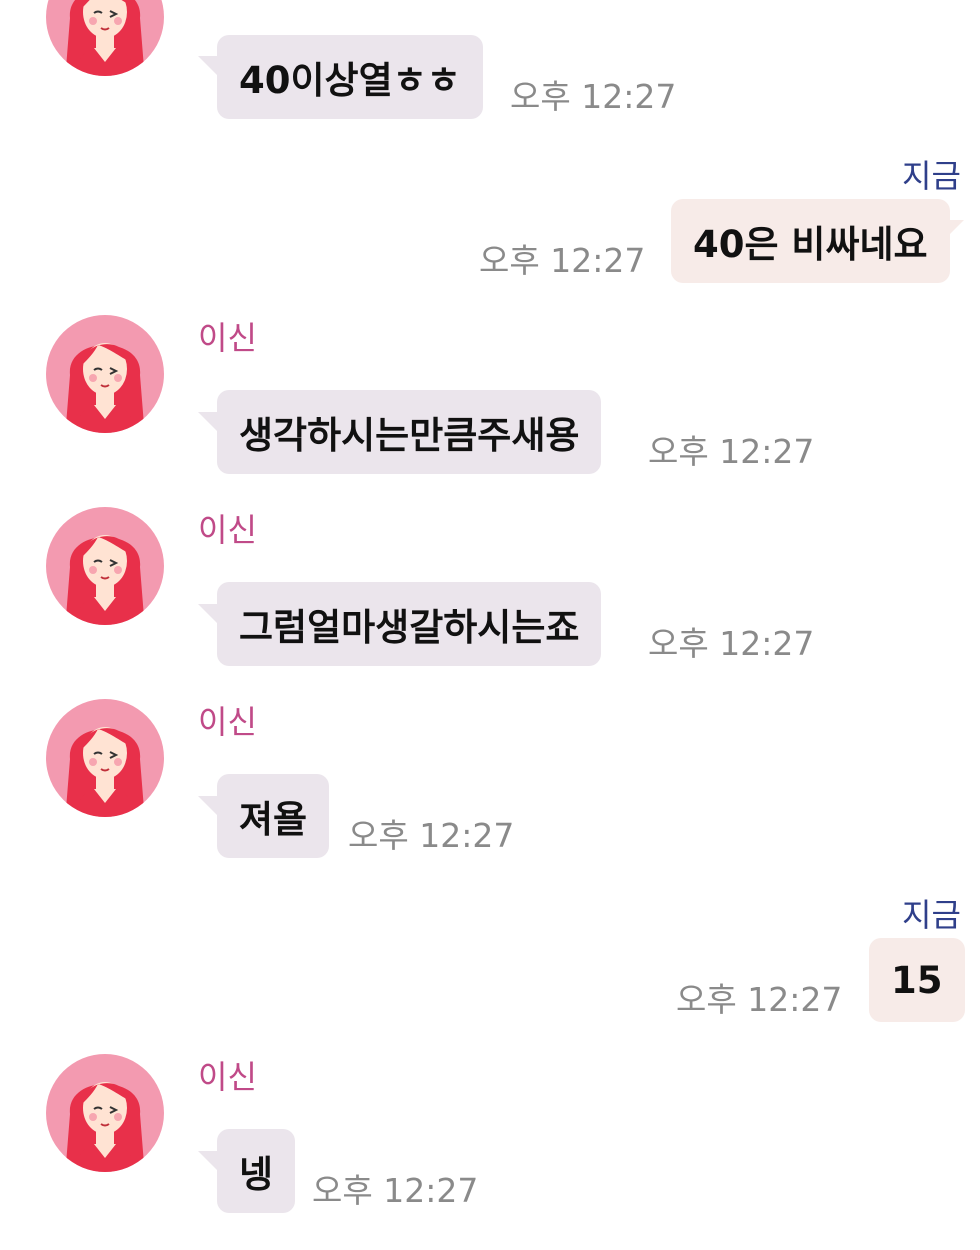  I want to click on message-text: 생각하시는만큼주새용, so click(409, 435).